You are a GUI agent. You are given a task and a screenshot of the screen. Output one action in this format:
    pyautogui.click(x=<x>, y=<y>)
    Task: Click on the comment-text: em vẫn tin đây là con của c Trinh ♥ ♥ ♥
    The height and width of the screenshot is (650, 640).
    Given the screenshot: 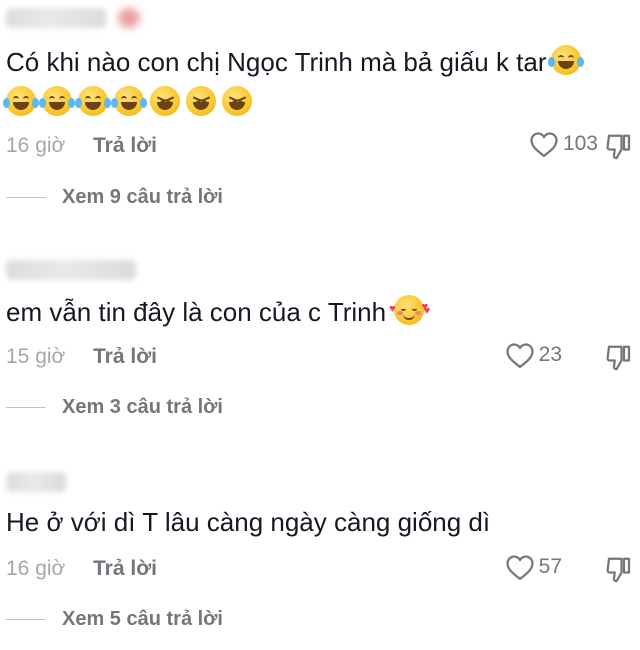 What is the action you would take?
    pyautogui.click(x=218, y=311)
    